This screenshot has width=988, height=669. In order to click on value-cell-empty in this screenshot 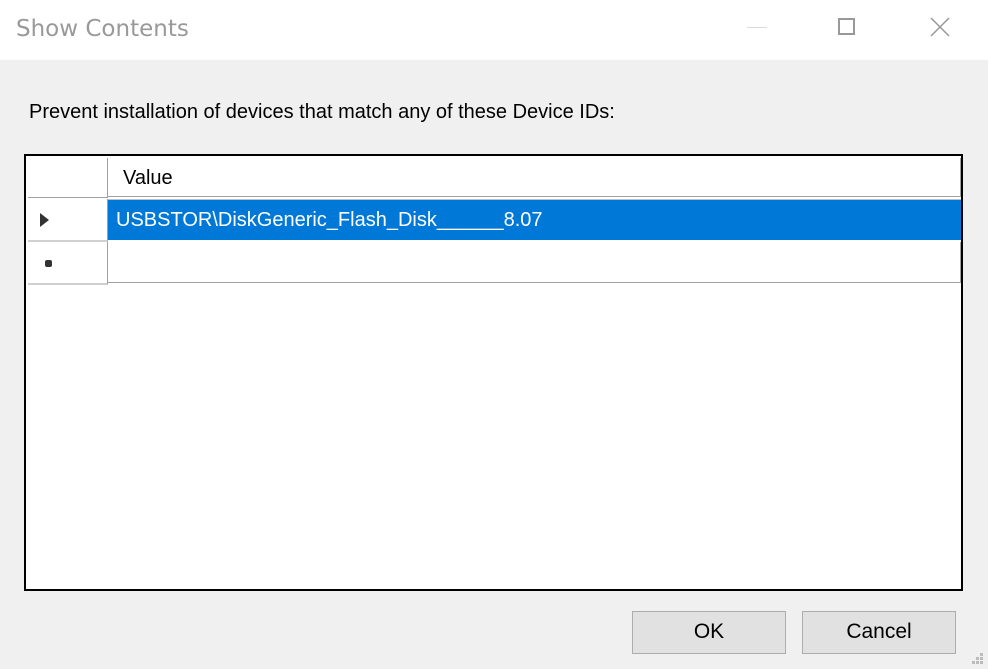, I will do `click(534, 262)`.